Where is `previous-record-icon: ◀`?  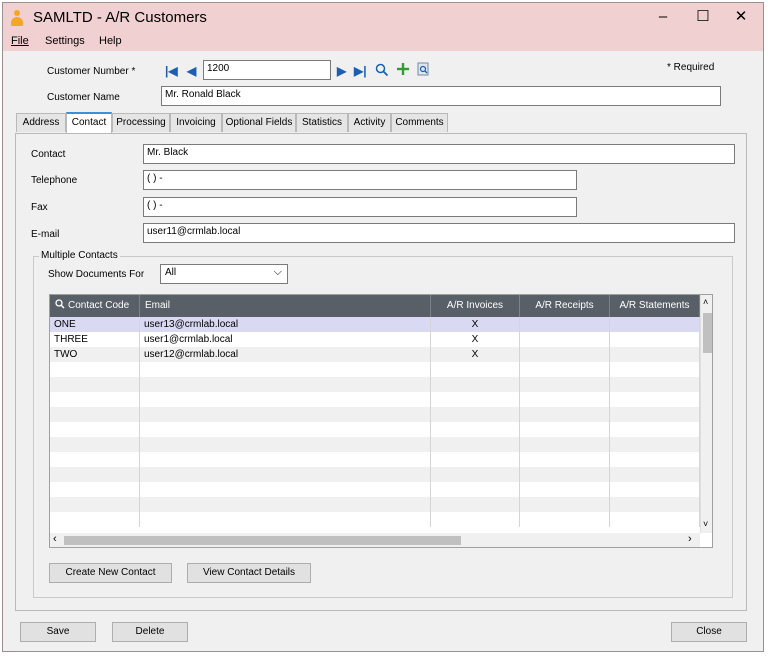
previous-record-icon: ◀ is located at coordinates (191, 71).